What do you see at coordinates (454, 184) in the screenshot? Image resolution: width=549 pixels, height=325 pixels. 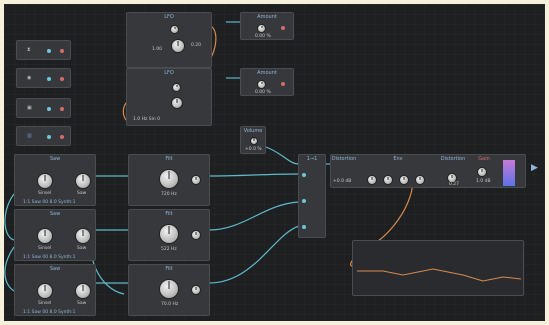 I see `distortion2-value: 0.27` at bounding box center [454, 184].